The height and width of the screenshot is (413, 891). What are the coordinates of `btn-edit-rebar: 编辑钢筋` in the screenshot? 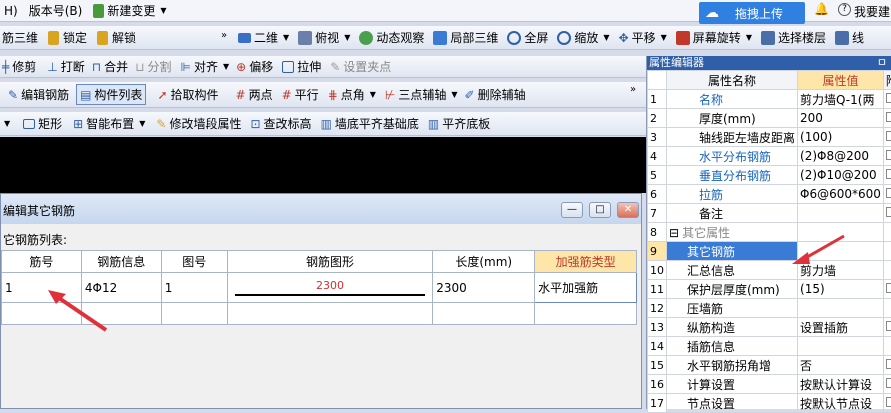 It's located at (45, 94).